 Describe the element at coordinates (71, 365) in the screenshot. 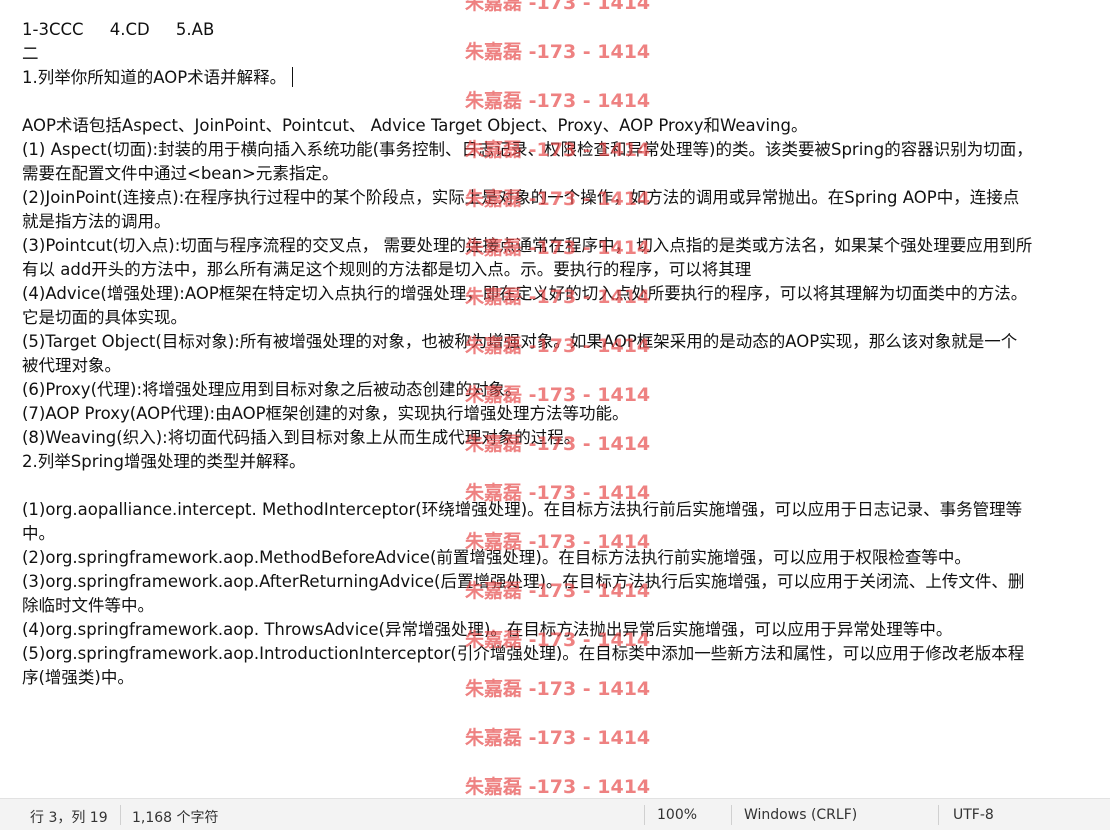

I see `text-line: 被代理对象。` at that location.